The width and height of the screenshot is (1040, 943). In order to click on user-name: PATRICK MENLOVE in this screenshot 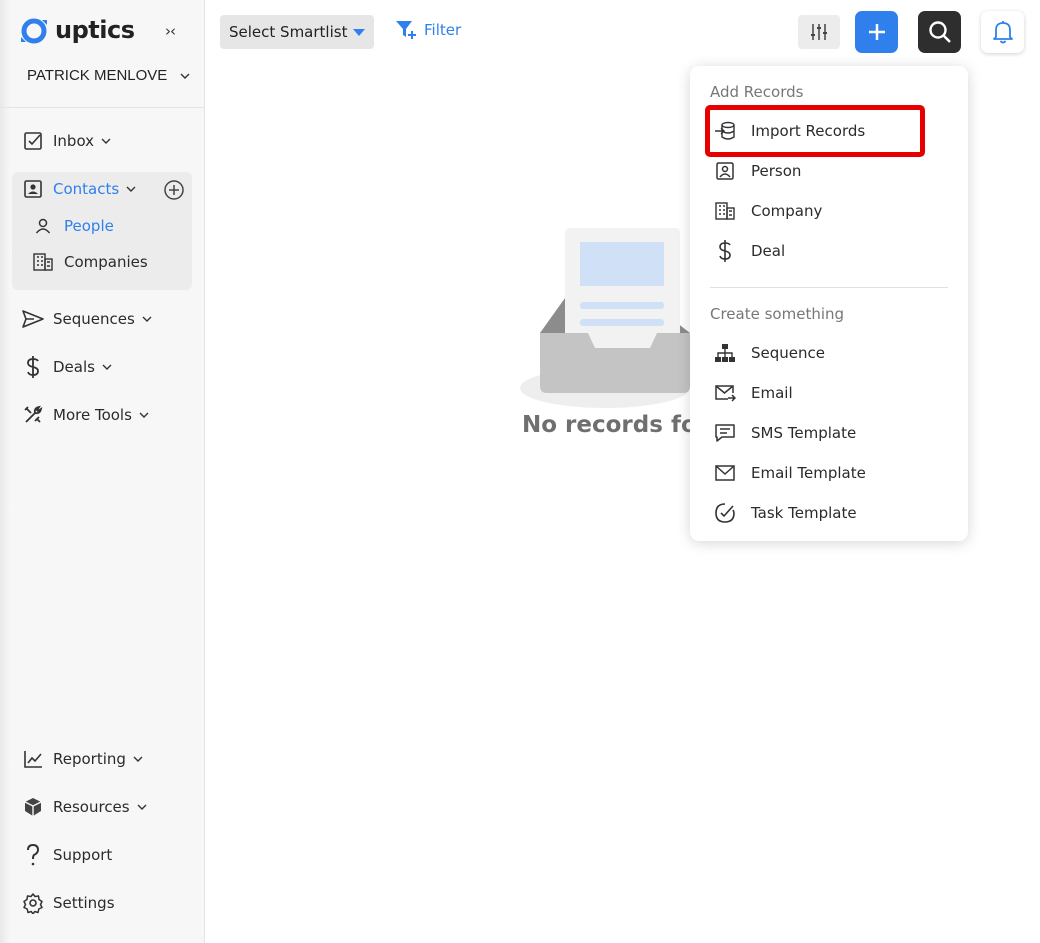, I will do `click(97, 75)`.